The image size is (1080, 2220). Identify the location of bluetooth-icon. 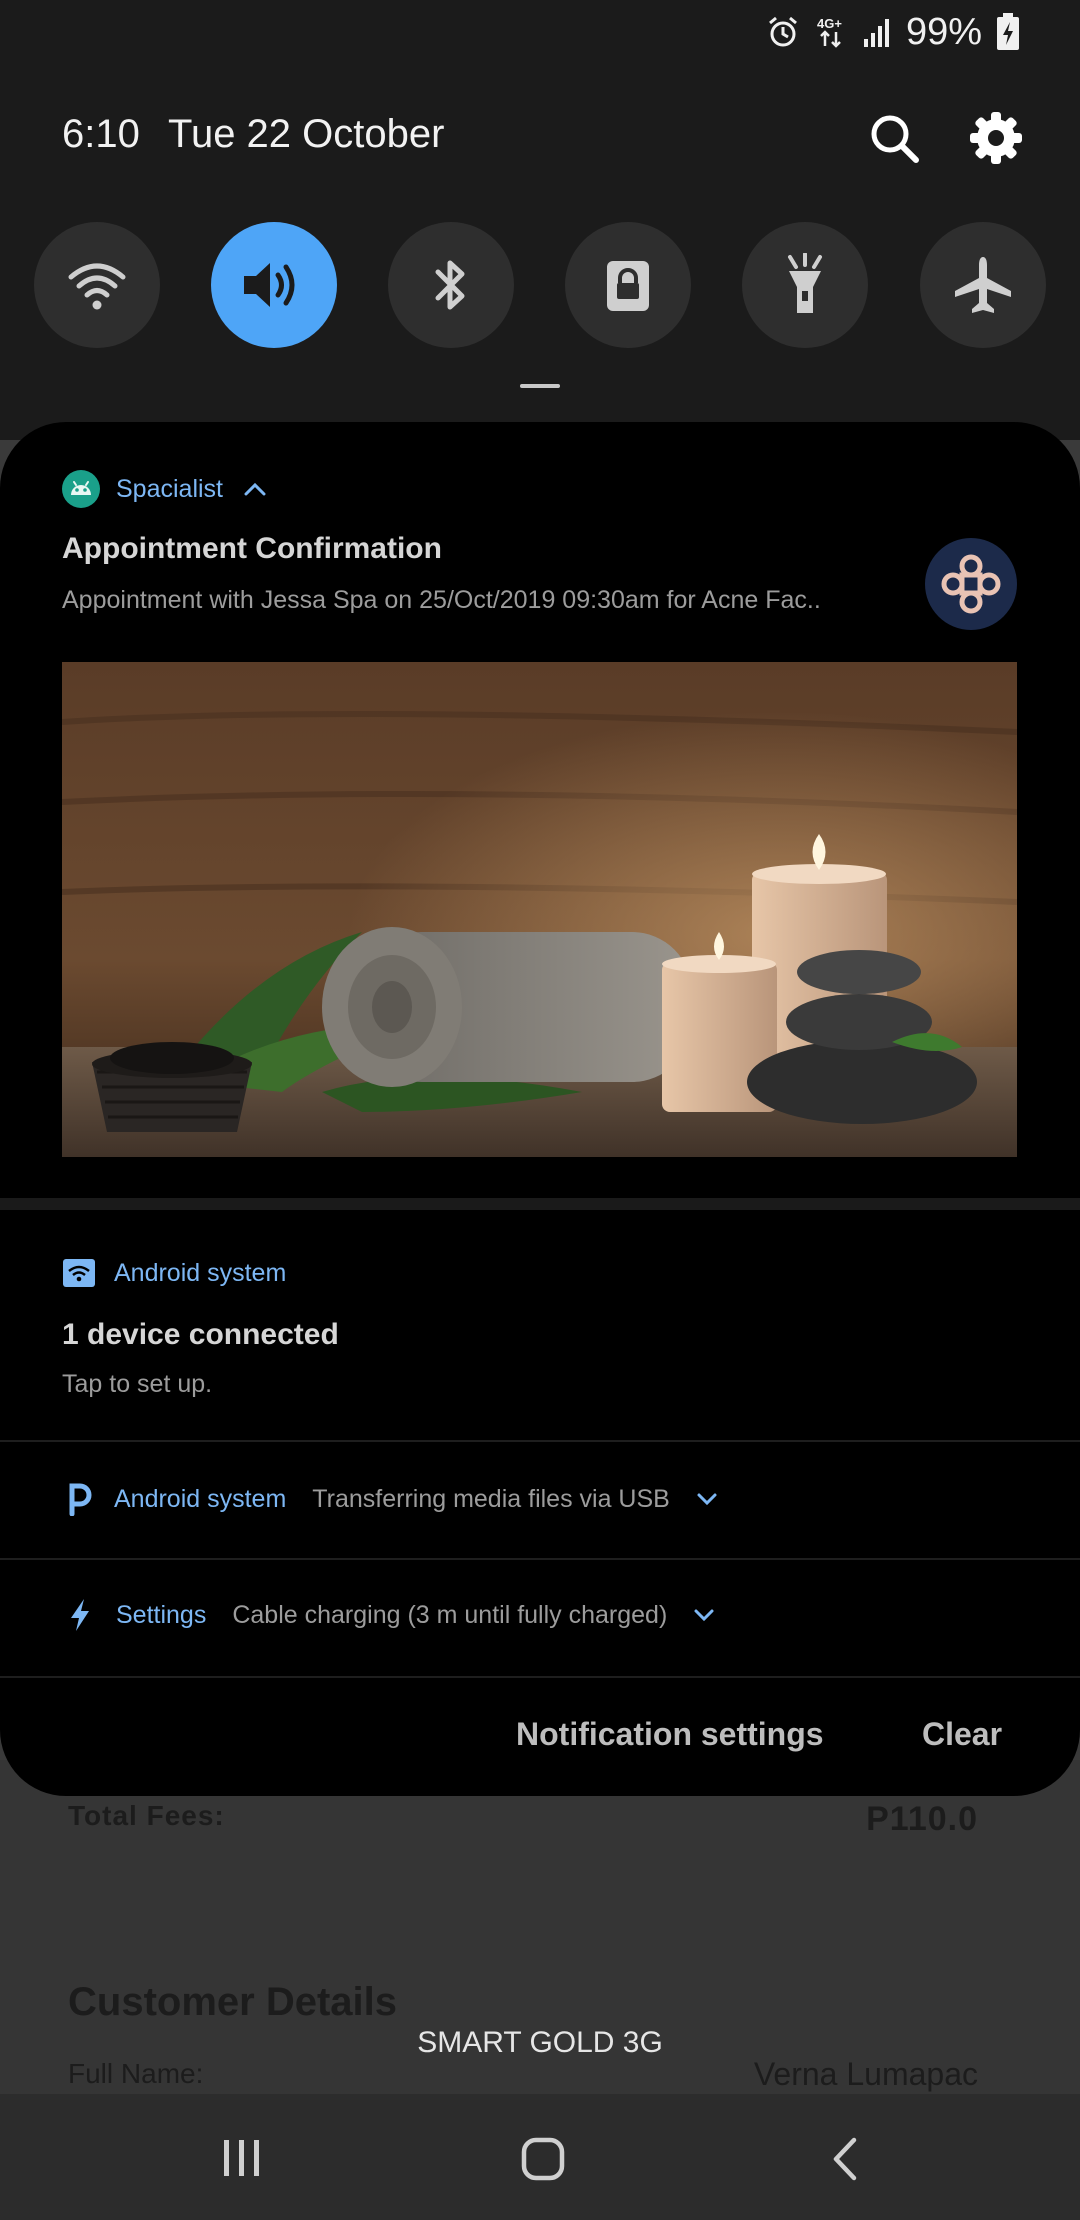
(450, 285).